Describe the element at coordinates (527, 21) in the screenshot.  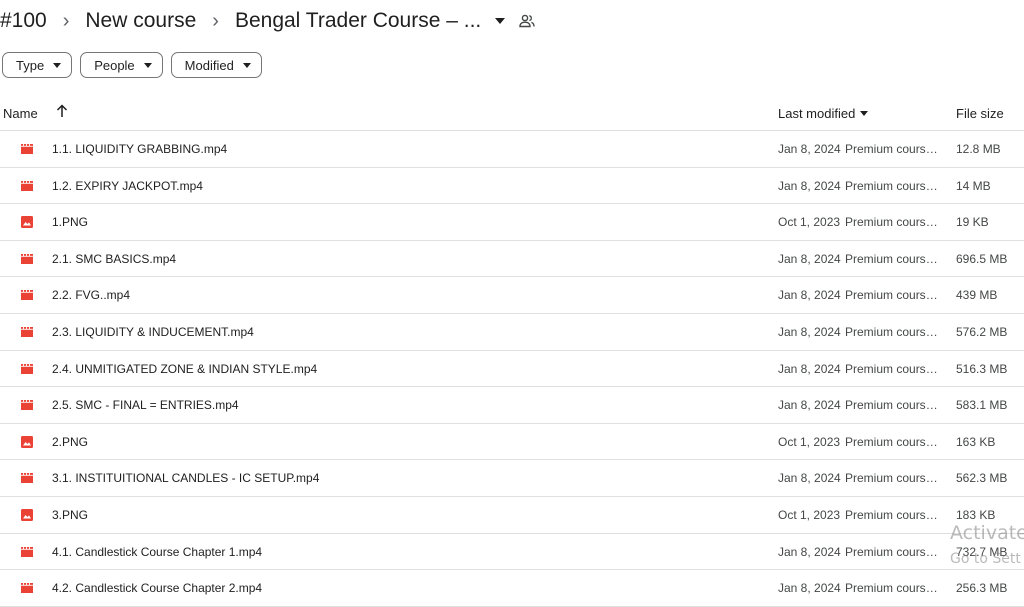
I see `shared-folder-icon` at that location.